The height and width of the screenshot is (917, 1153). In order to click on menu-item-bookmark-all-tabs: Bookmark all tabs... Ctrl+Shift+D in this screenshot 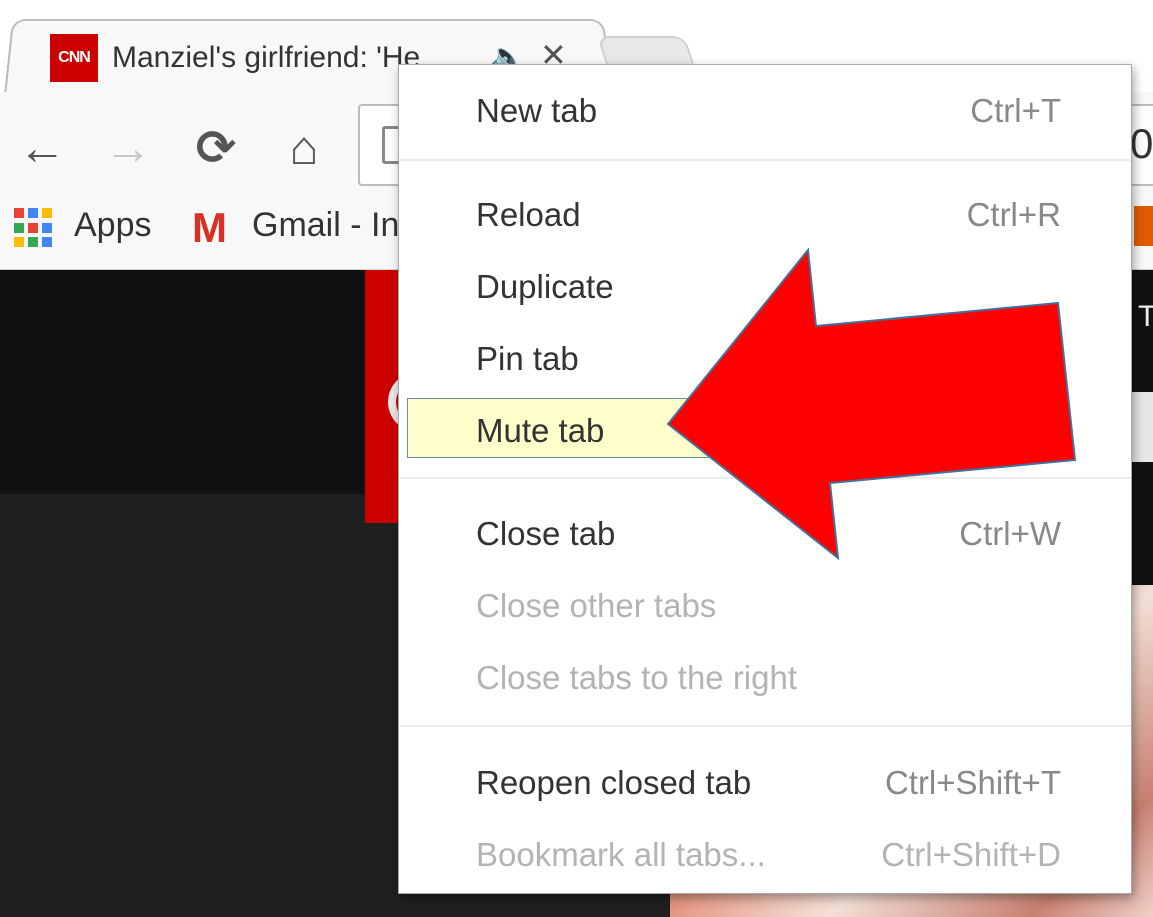, I will do `click(765, 853)`.